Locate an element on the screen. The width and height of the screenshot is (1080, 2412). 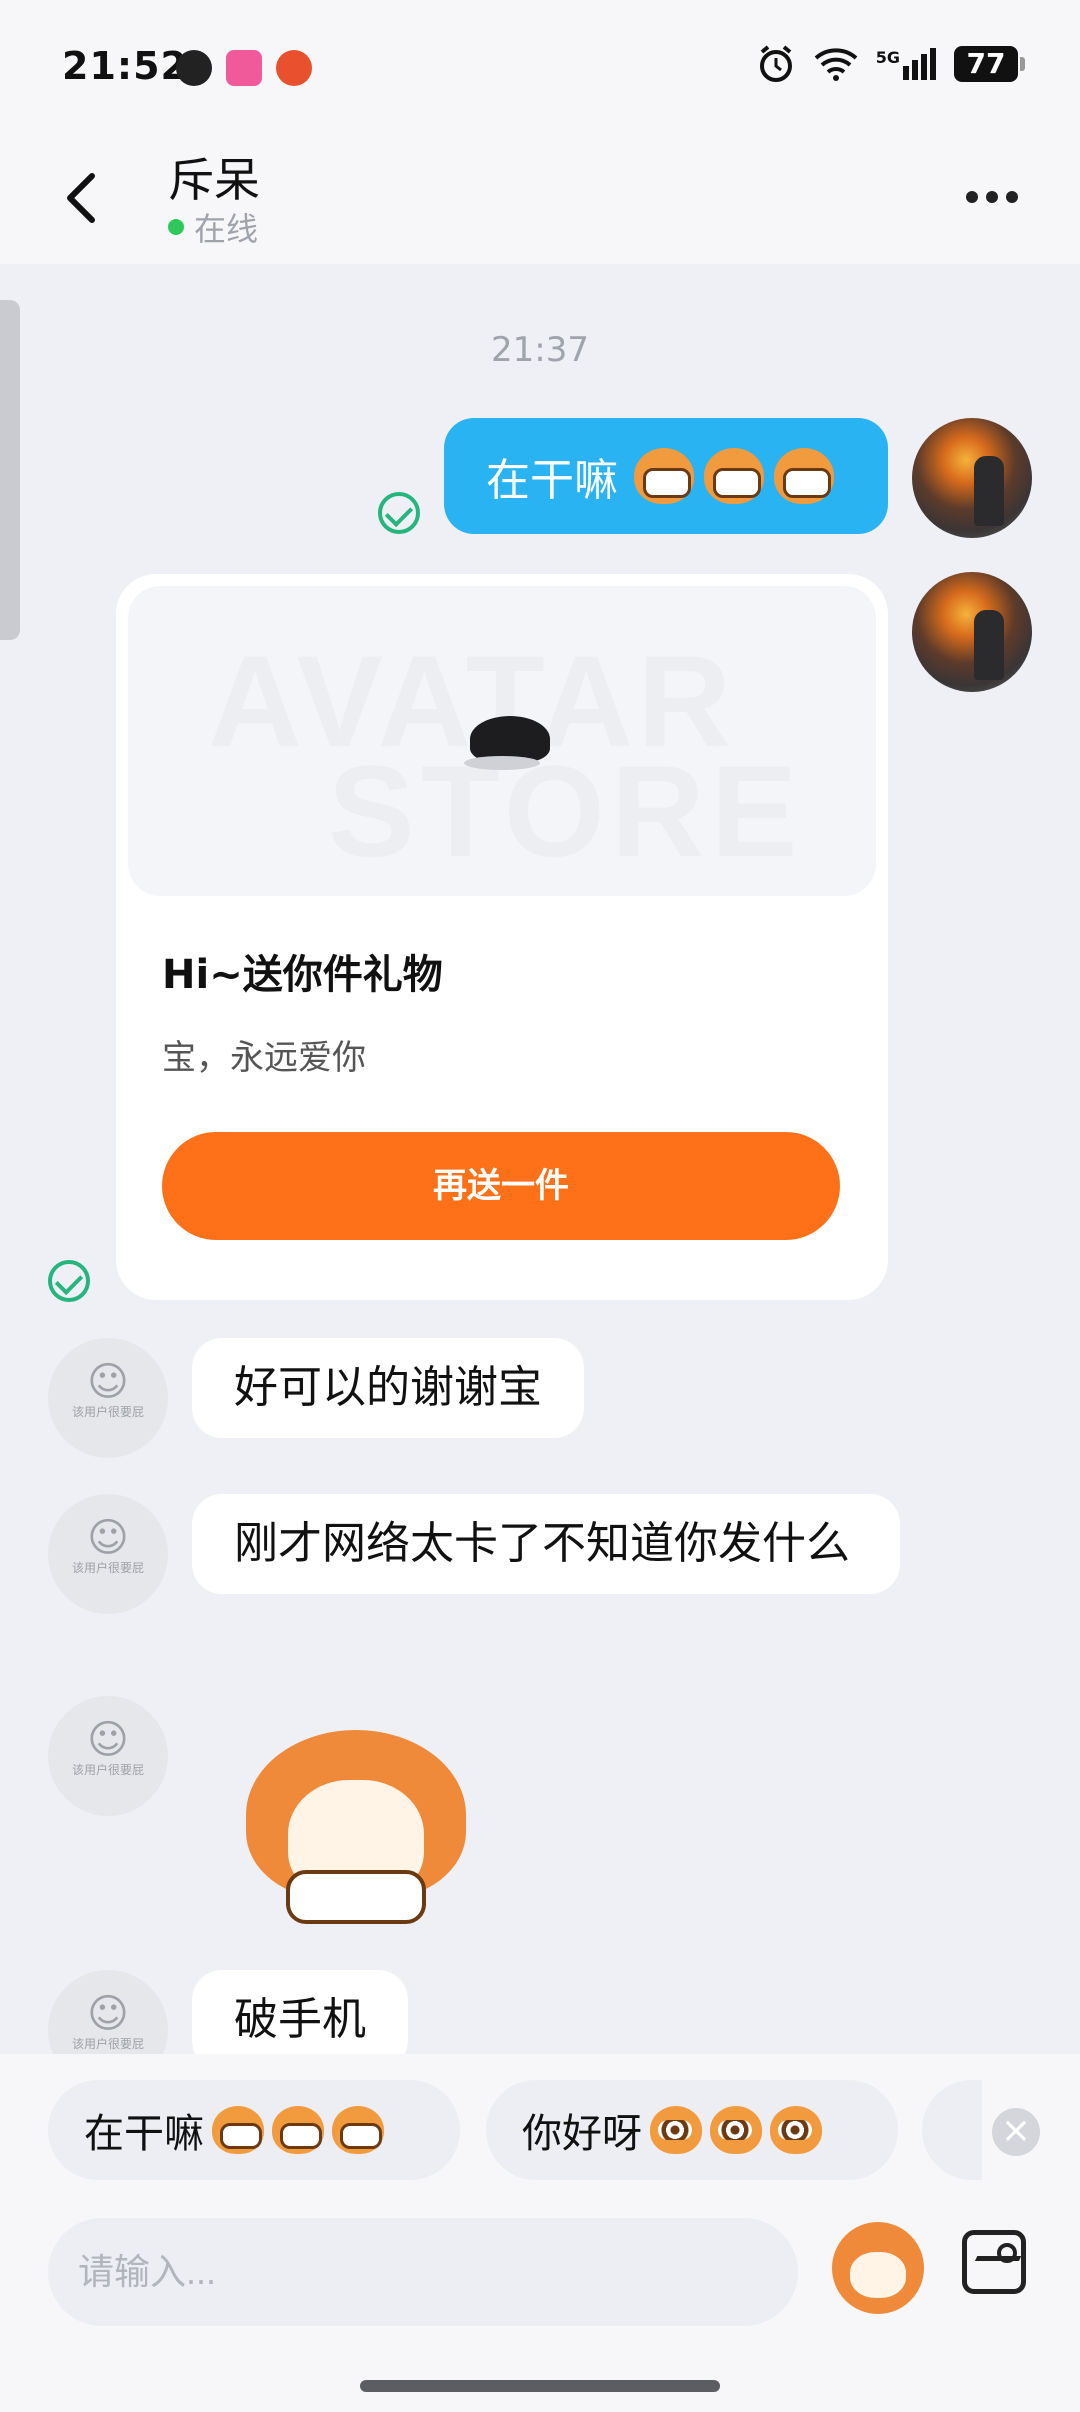
chevron-left-icon is located at coordinates (81, 198).